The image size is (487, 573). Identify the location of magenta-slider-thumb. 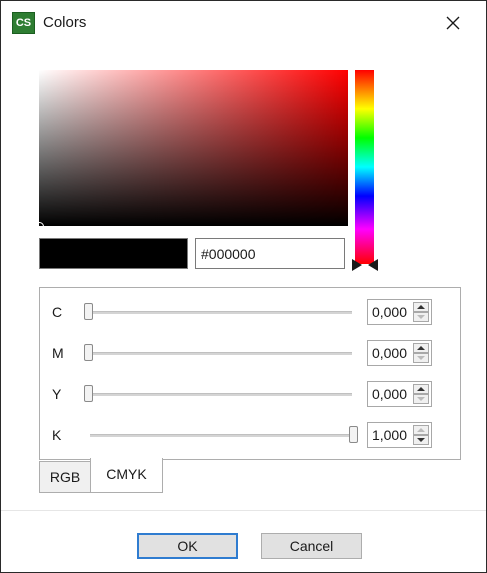
(88, 352).